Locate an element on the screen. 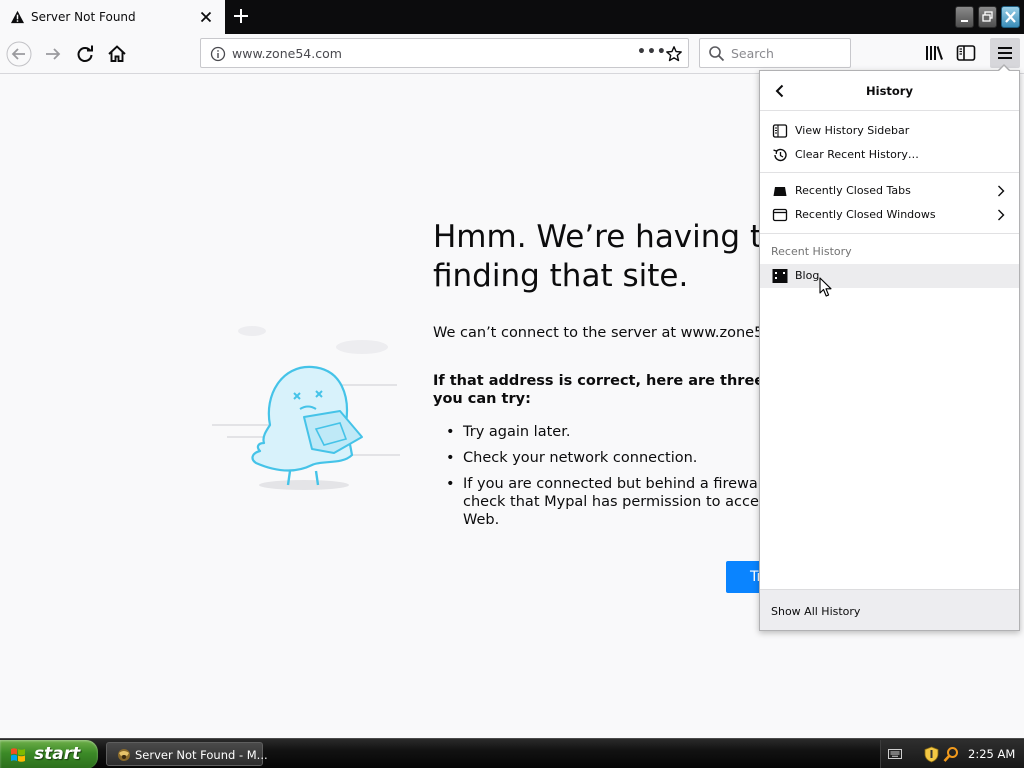 Image resolution: width=1024 pixels, height=768 pixels. closed-tabs-icon is located at coordinates (780, 191).